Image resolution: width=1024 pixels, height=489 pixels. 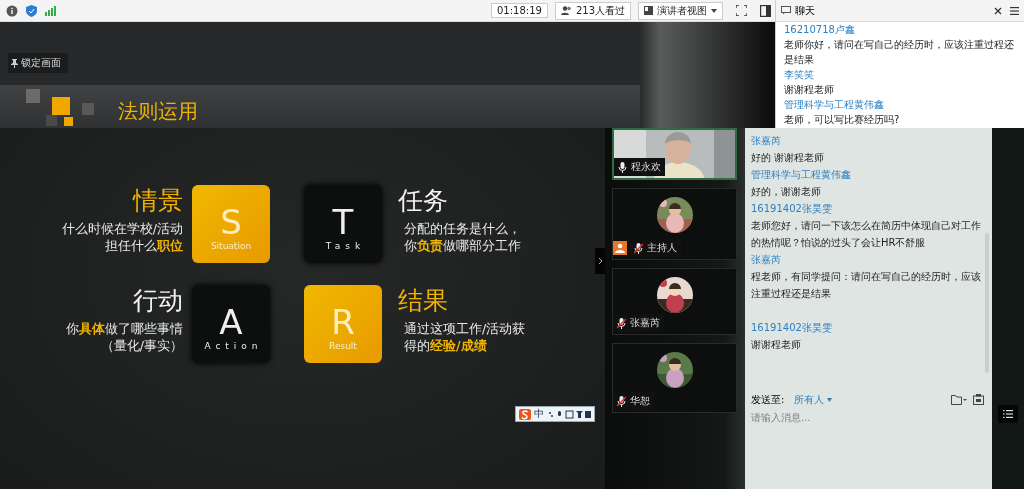 I want to click on message-text: 老师，可以写比赛经历吗?, so click(x=842, y=120).